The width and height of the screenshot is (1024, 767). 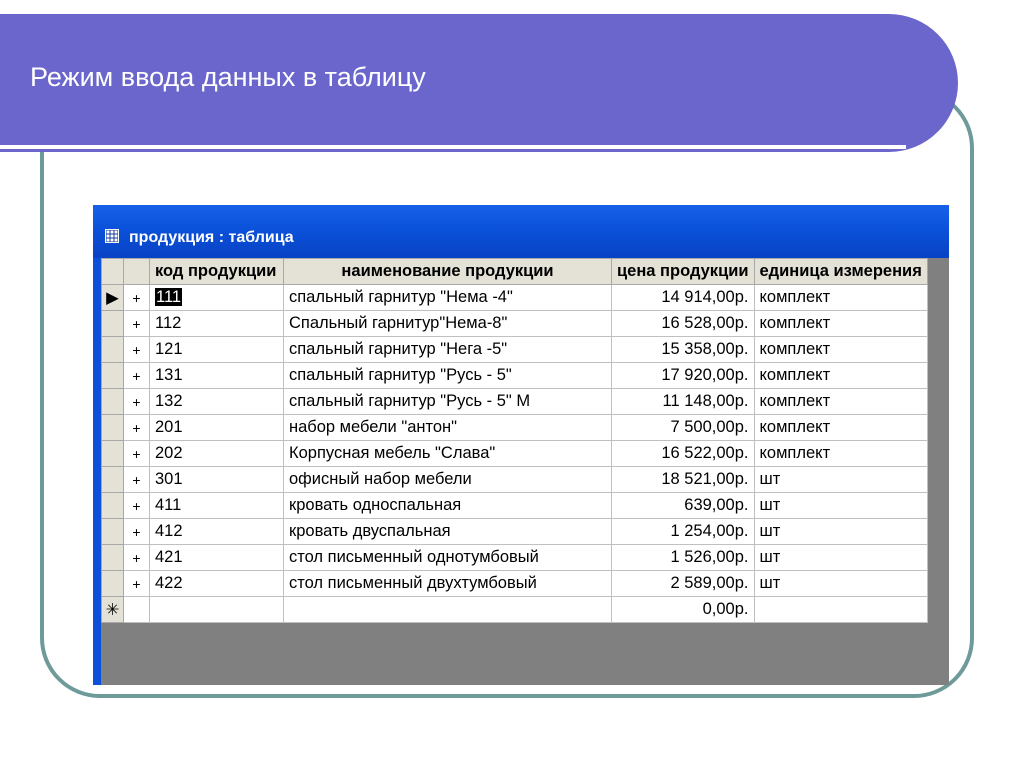 What do you see at coordinates (683, 583) in the screenshot?
I see `cell-price: 2 589,00р.` at bounding box center [683, 583].